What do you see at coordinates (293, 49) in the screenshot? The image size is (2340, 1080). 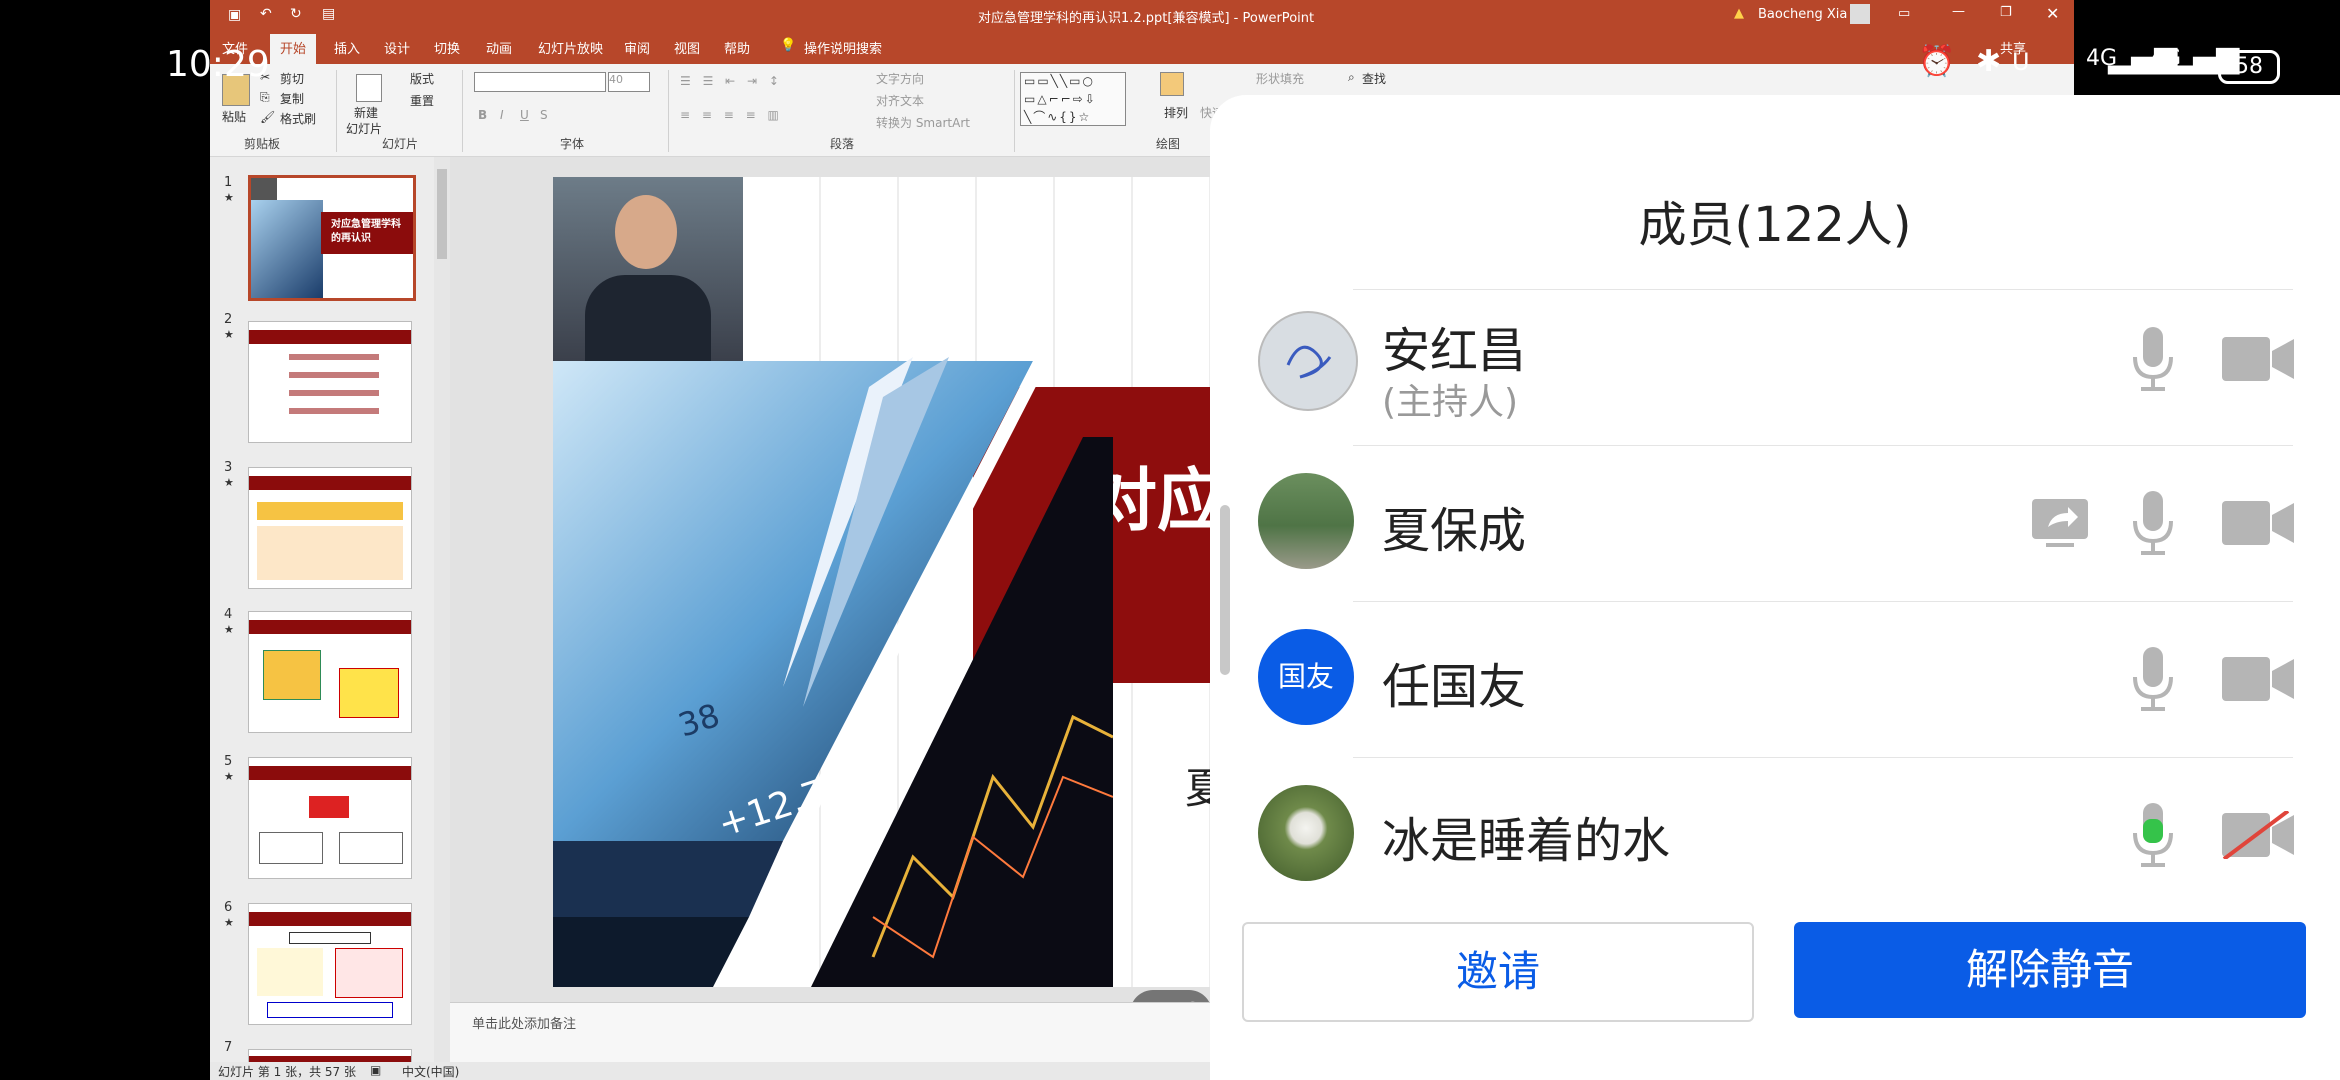 I see `tab-home: 开始` at bounding box center [293, 49].